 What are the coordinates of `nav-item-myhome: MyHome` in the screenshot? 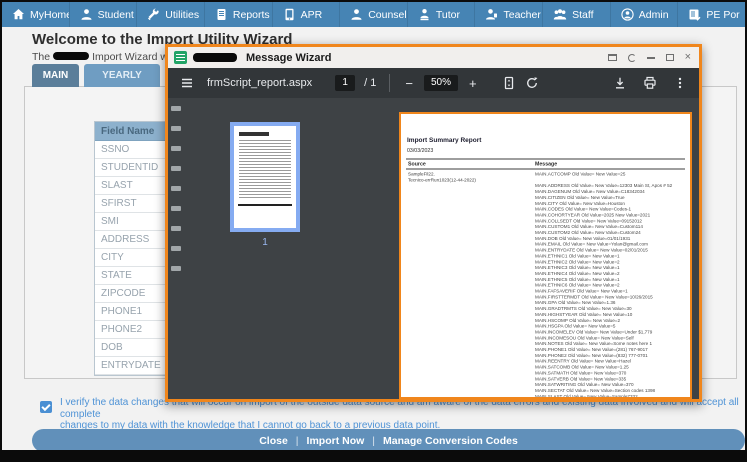 It's located at (35, 14).